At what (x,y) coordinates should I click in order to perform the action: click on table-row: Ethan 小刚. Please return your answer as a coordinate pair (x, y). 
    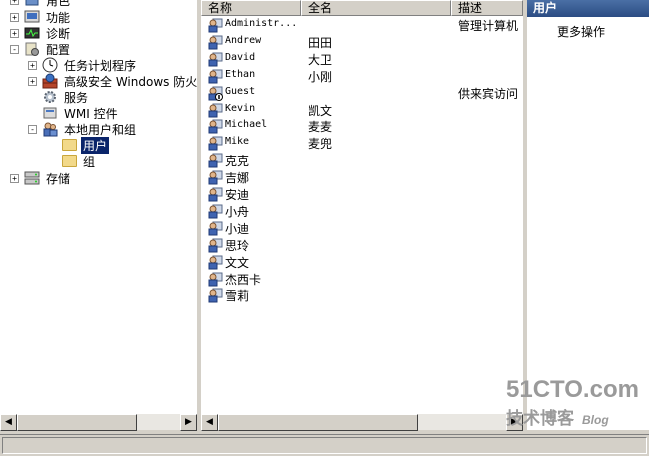
    Looking at the image, I should click on (363, 76).